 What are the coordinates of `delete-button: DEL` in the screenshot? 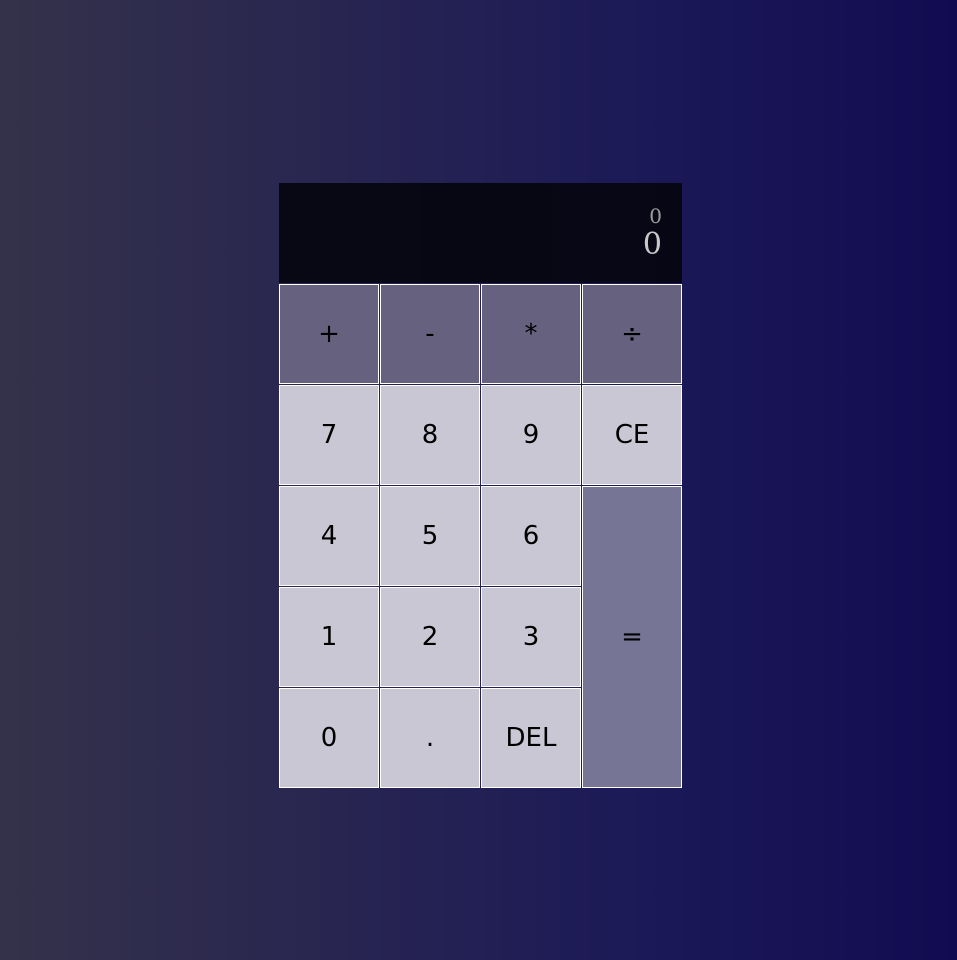 It's located at (531, 738).